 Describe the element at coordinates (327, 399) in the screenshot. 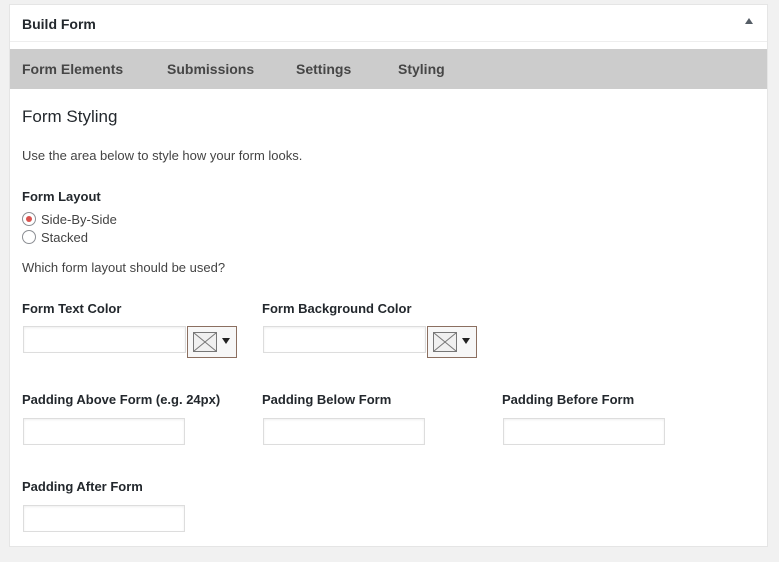

I see `padding-below-label: Padding Below Form` at that location.